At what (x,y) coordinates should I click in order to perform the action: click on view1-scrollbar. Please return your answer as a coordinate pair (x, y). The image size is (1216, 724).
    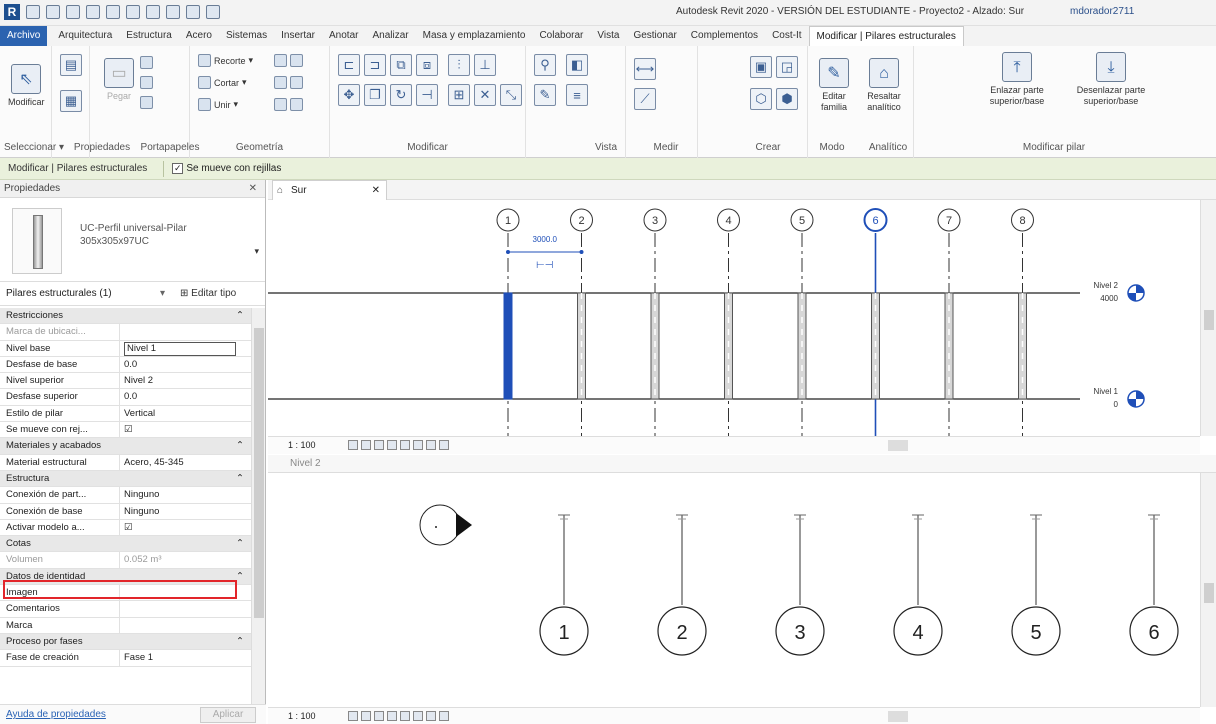
    Looking at the image, I should click on (1208, 318).